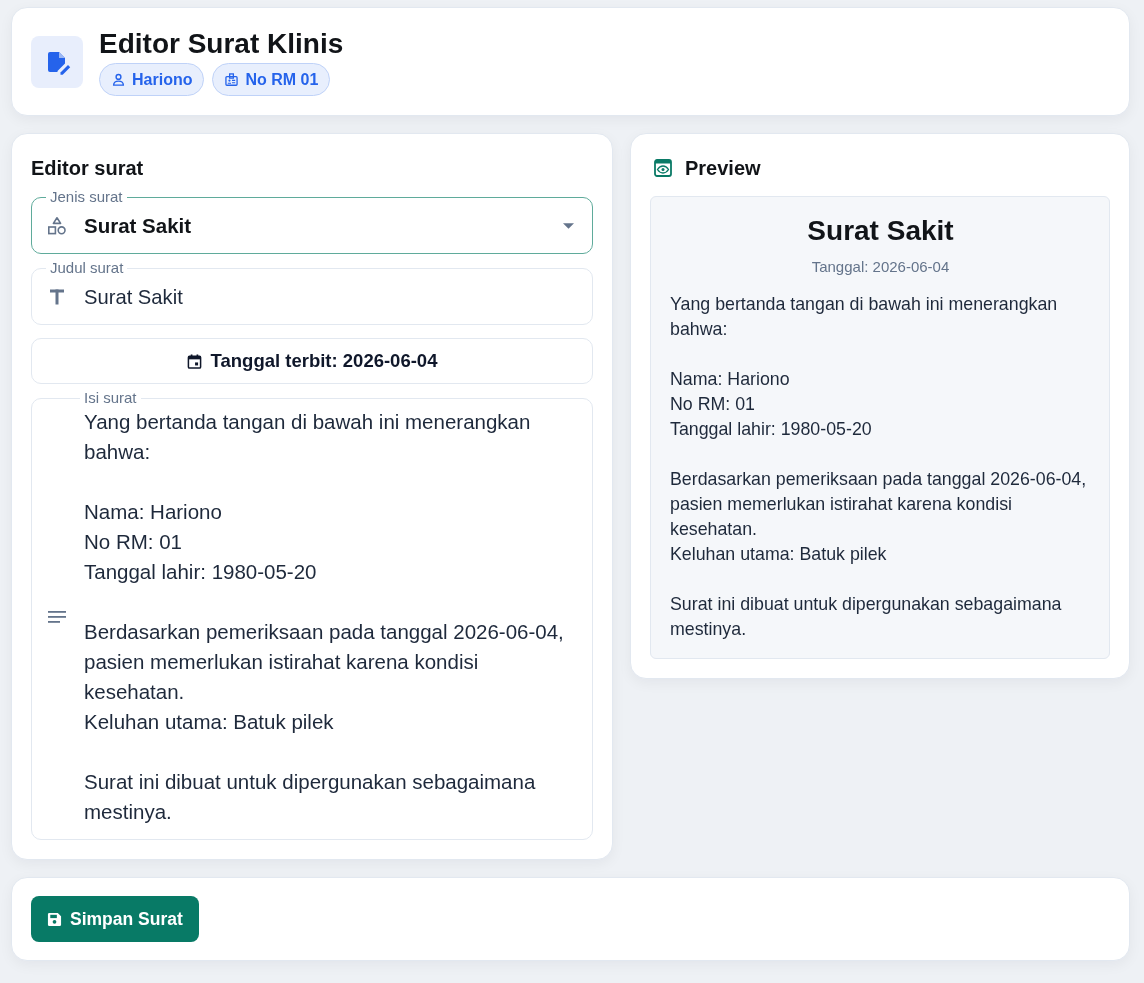 This screenshot has height=983, width=1144. I want to click on eye-icon, so click(663, 168).